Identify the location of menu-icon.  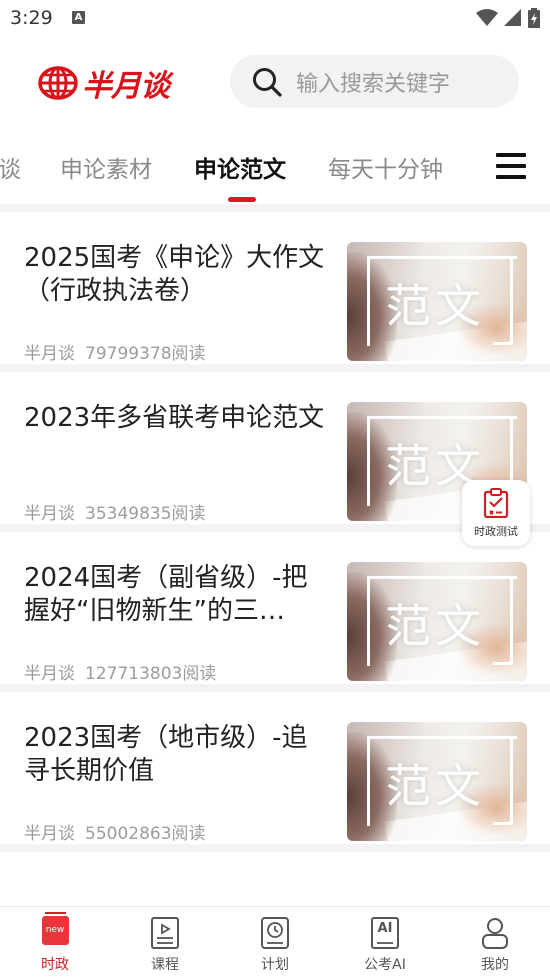
(511, 167).